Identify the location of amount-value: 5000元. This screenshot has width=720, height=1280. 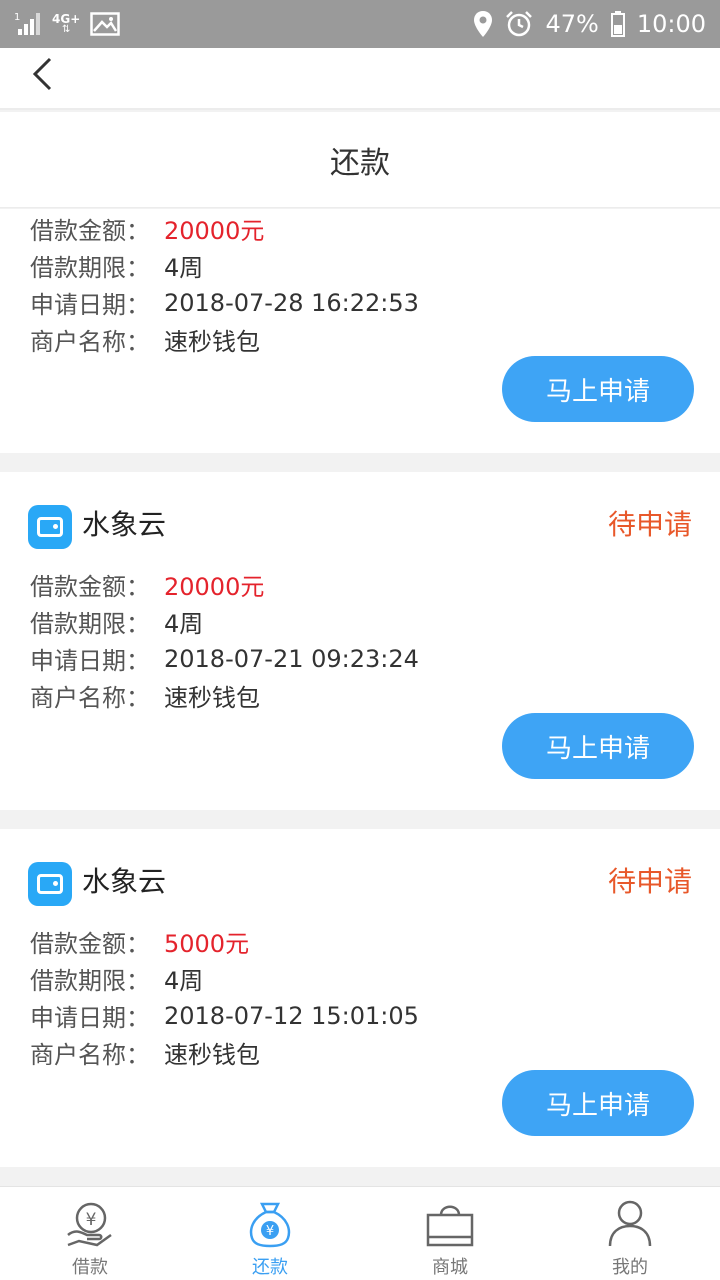
(207, 944).